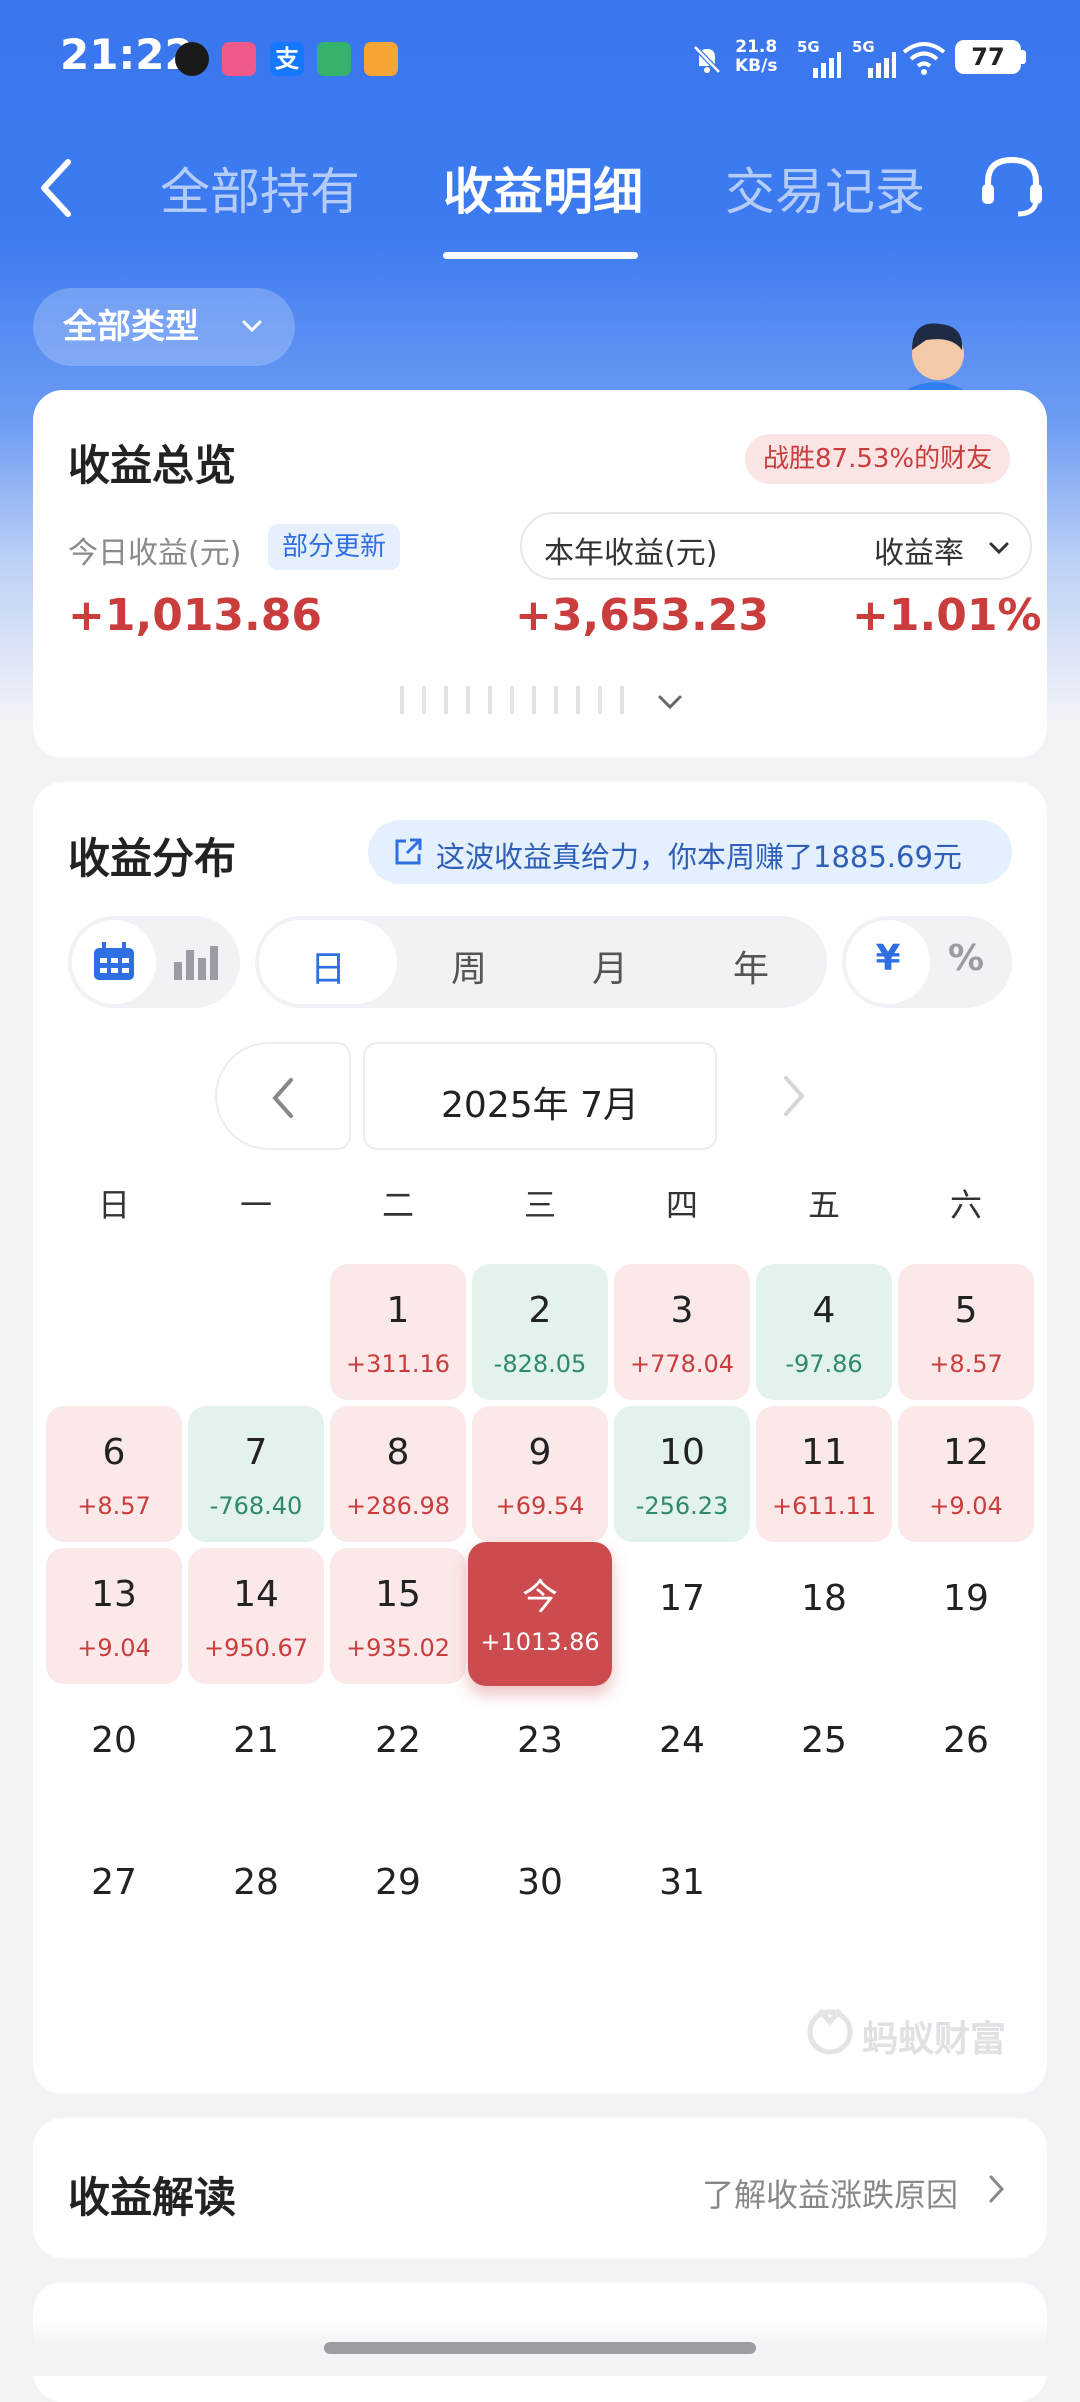 The width and height of the screenshot is (1080, 2402). Describe the element at coordinates (756, 56) in the screenshot. I see `network-speed: 21.8 KB/s` at that location.